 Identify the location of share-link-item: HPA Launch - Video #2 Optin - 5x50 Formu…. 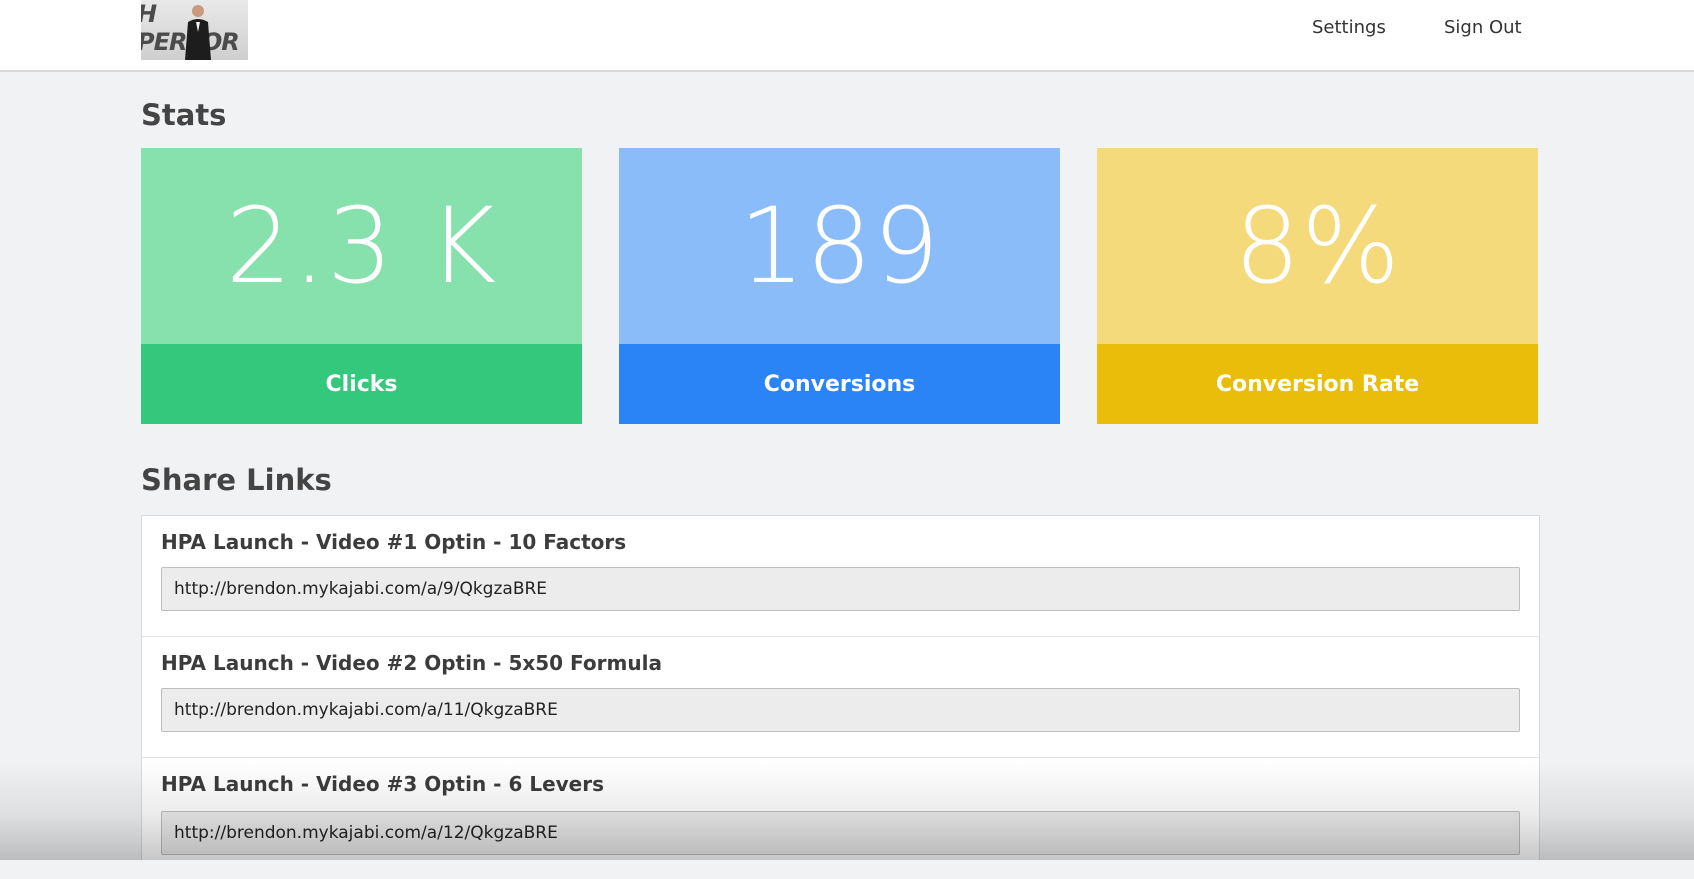
(840, 697).